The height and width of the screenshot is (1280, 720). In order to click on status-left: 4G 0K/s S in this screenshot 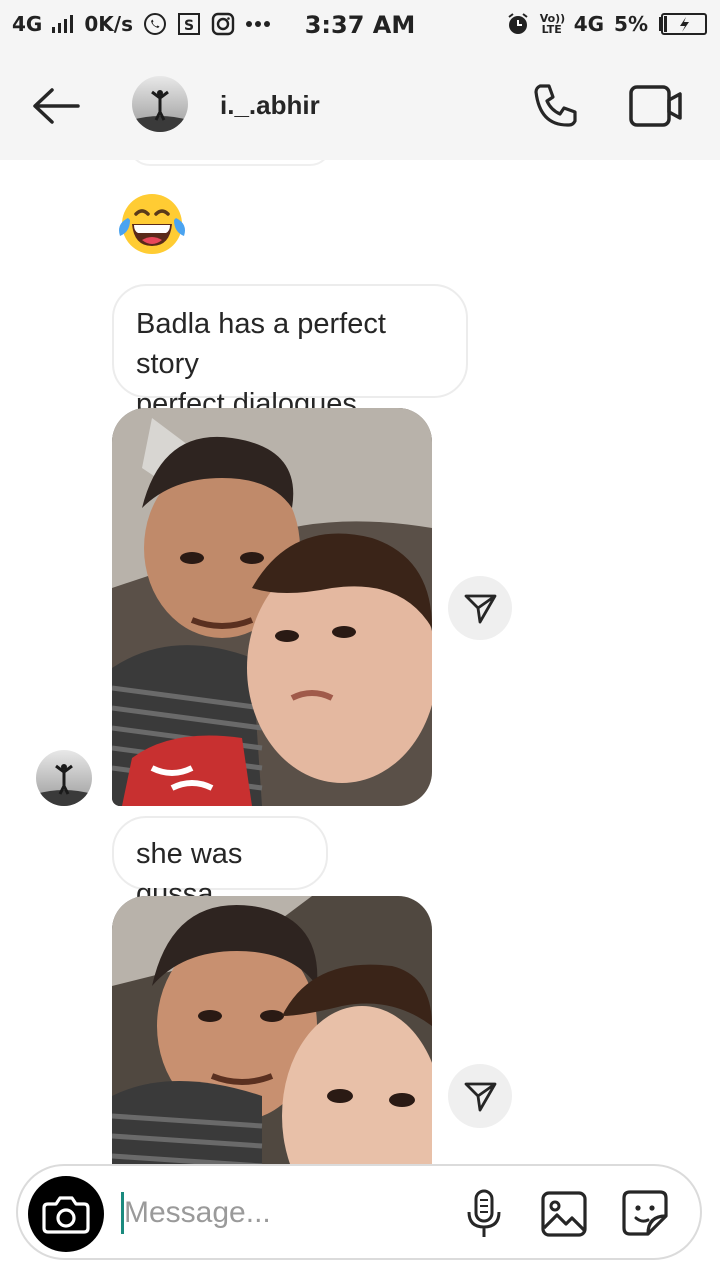, I will do `click(141, 24)`.